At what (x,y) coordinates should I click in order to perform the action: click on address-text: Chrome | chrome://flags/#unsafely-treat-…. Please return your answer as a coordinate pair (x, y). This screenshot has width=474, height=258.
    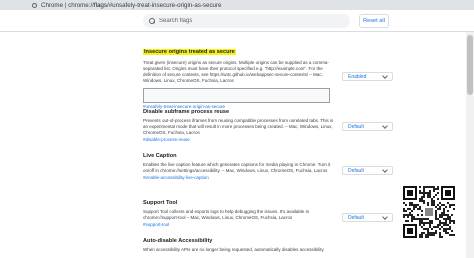
    Looking at the image, I should click on (131, 5).